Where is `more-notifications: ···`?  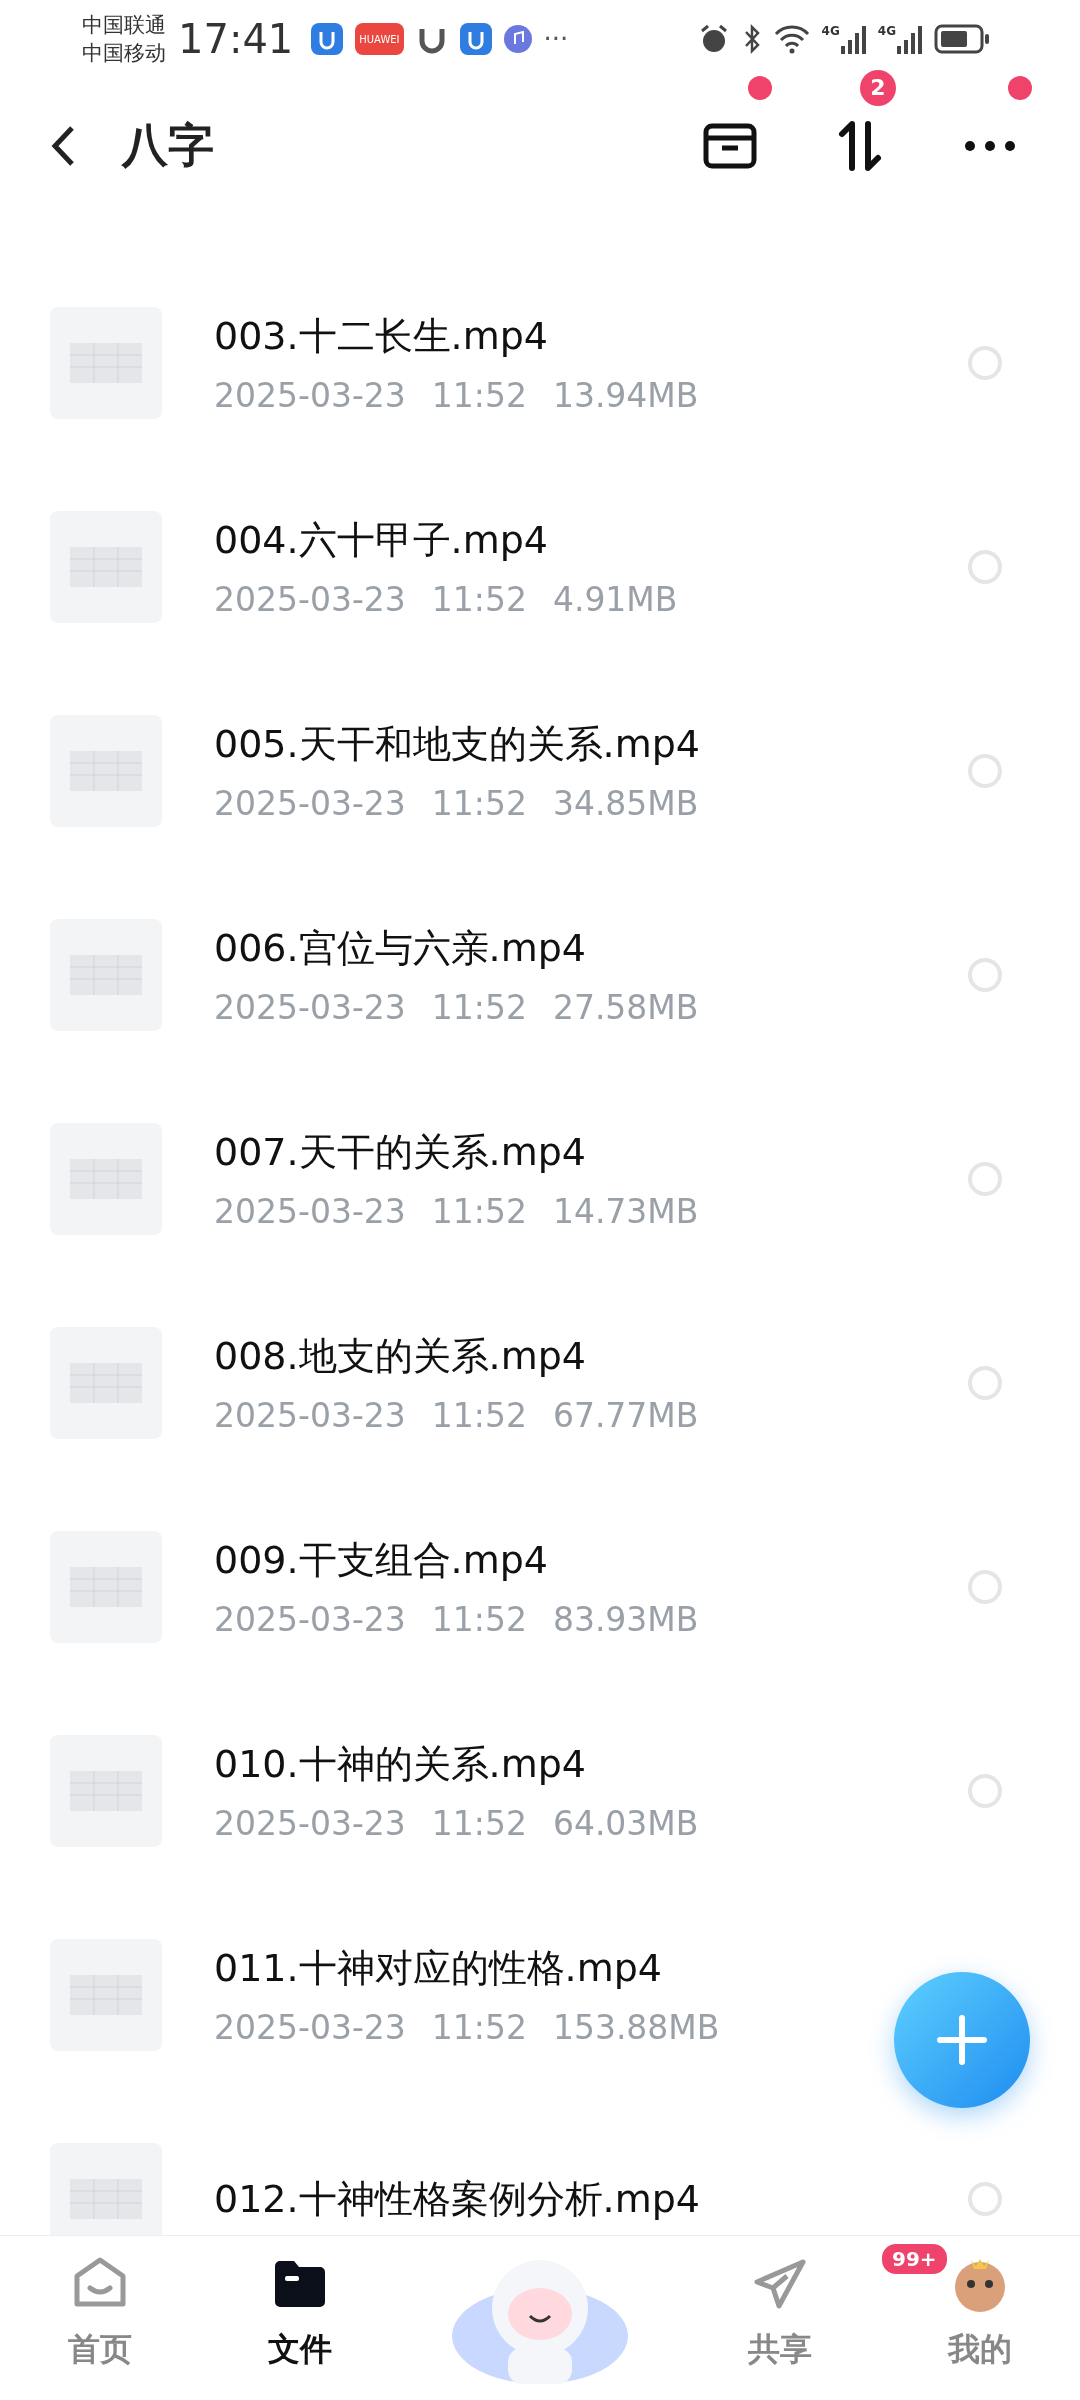
more-notifications: ··· is located at coordinates (556, 39).